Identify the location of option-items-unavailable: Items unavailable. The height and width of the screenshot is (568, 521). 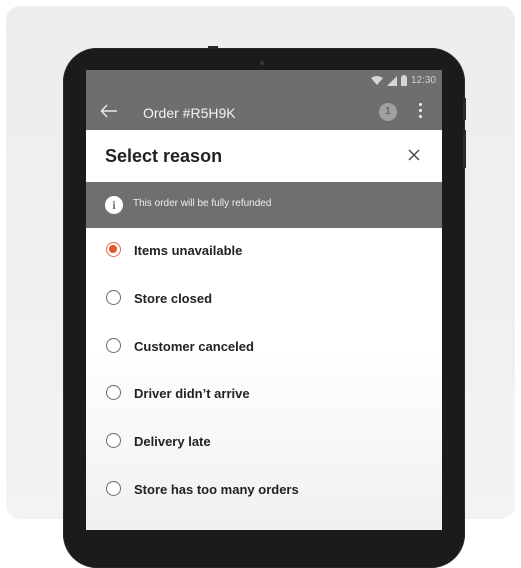
(264, 252).